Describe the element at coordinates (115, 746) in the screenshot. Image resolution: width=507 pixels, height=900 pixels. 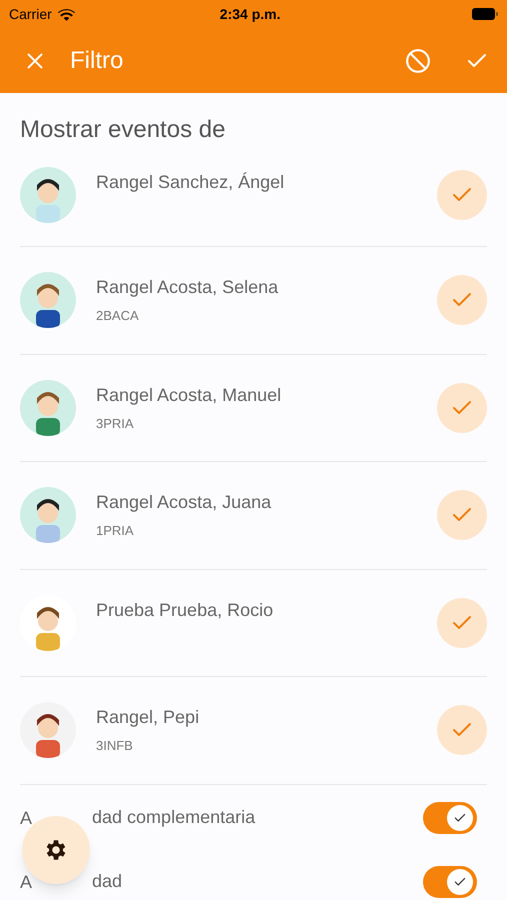
I see `group-label: 3INFB` at that location.